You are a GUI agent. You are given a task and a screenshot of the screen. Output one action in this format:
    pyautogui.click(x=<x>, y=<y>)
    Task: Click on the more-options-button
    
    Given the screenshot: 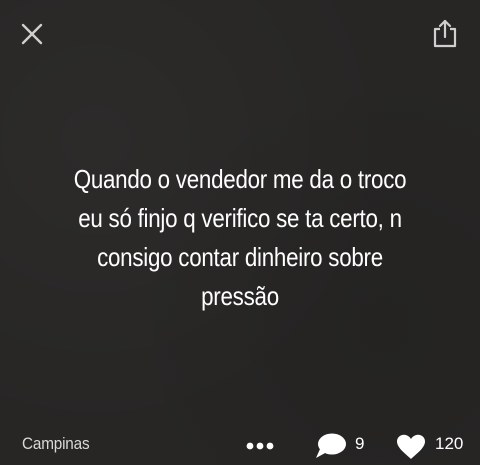 What is the action you would take?
    pyautogui.click(x=260, y=445)
    